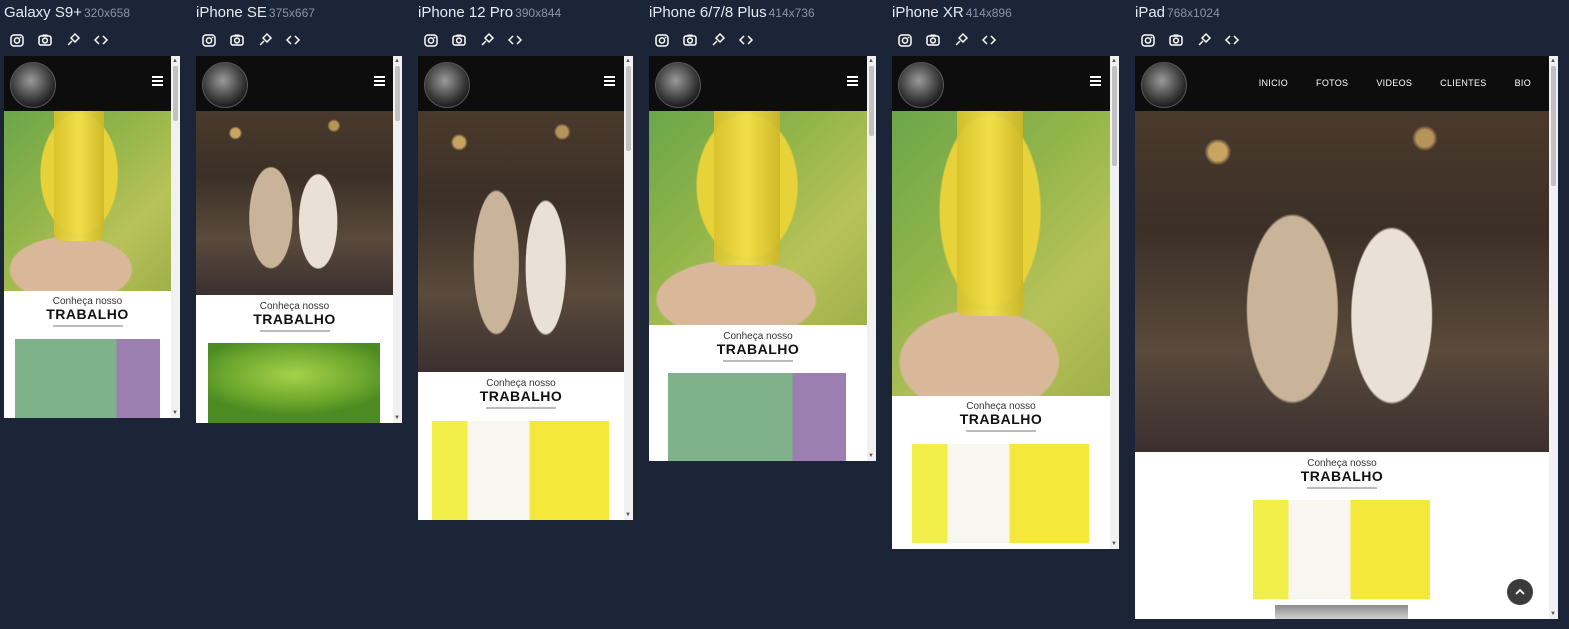 This screenshot has width=1569, height=629. Describe the element at coordinates (791, 13) in the screenshot. I see `device-size: 414x736` at that location.